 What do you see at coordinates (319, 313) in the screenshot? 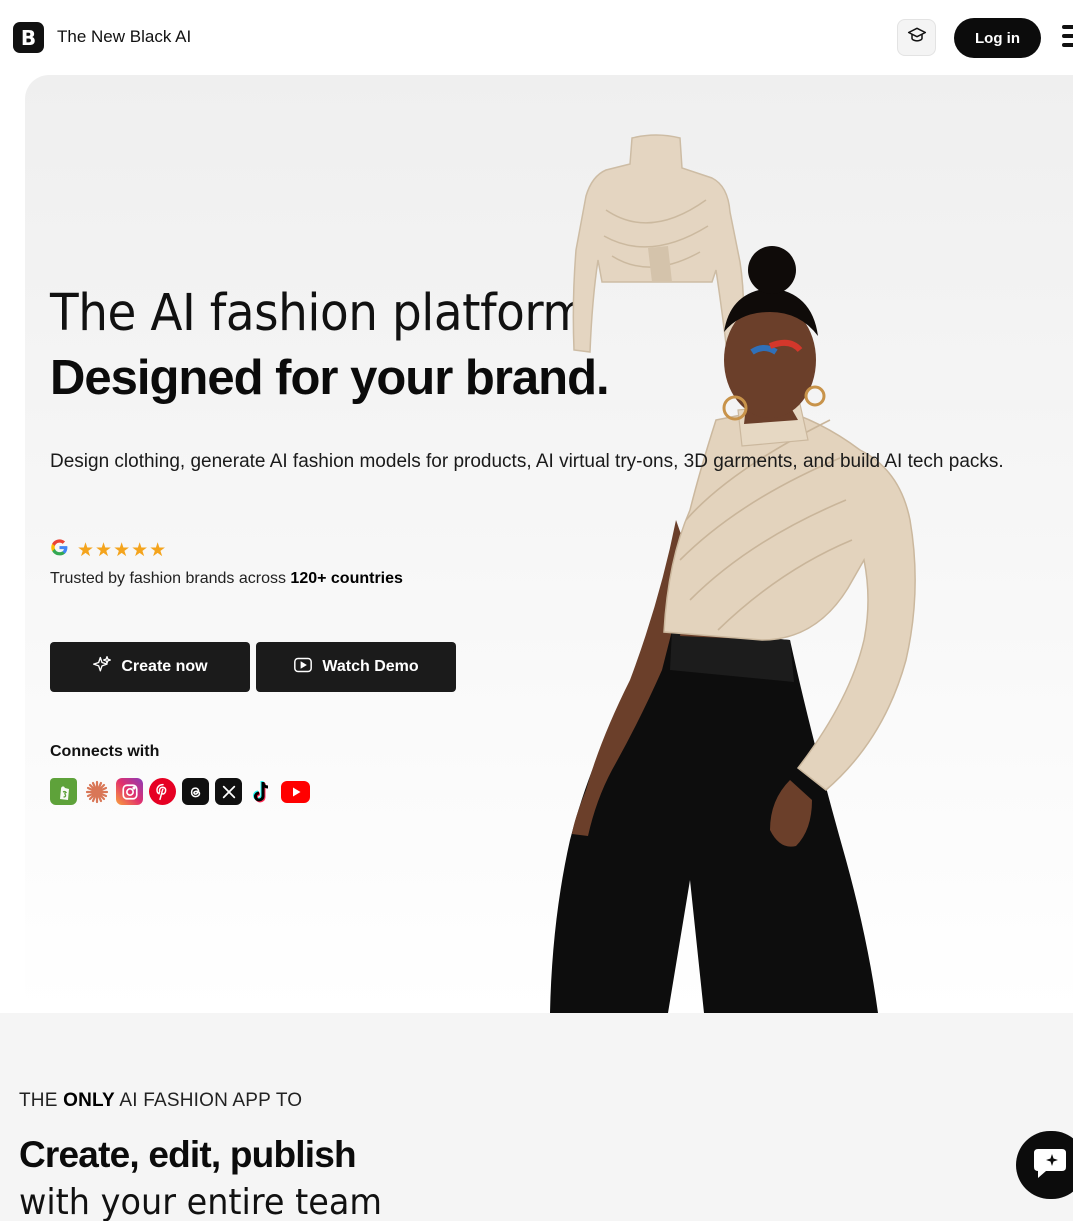
I see `hero-title: The AI fashion platform` at bounding box center [319, 313].